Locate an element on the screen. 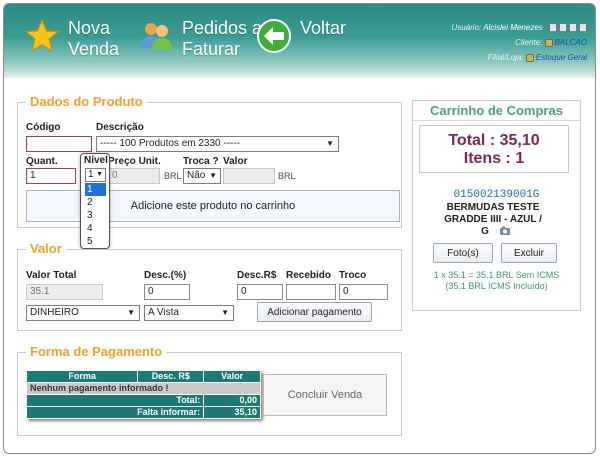 The image size is (600, 457). valor-legend: Valor is located at coordinates (46, 249).